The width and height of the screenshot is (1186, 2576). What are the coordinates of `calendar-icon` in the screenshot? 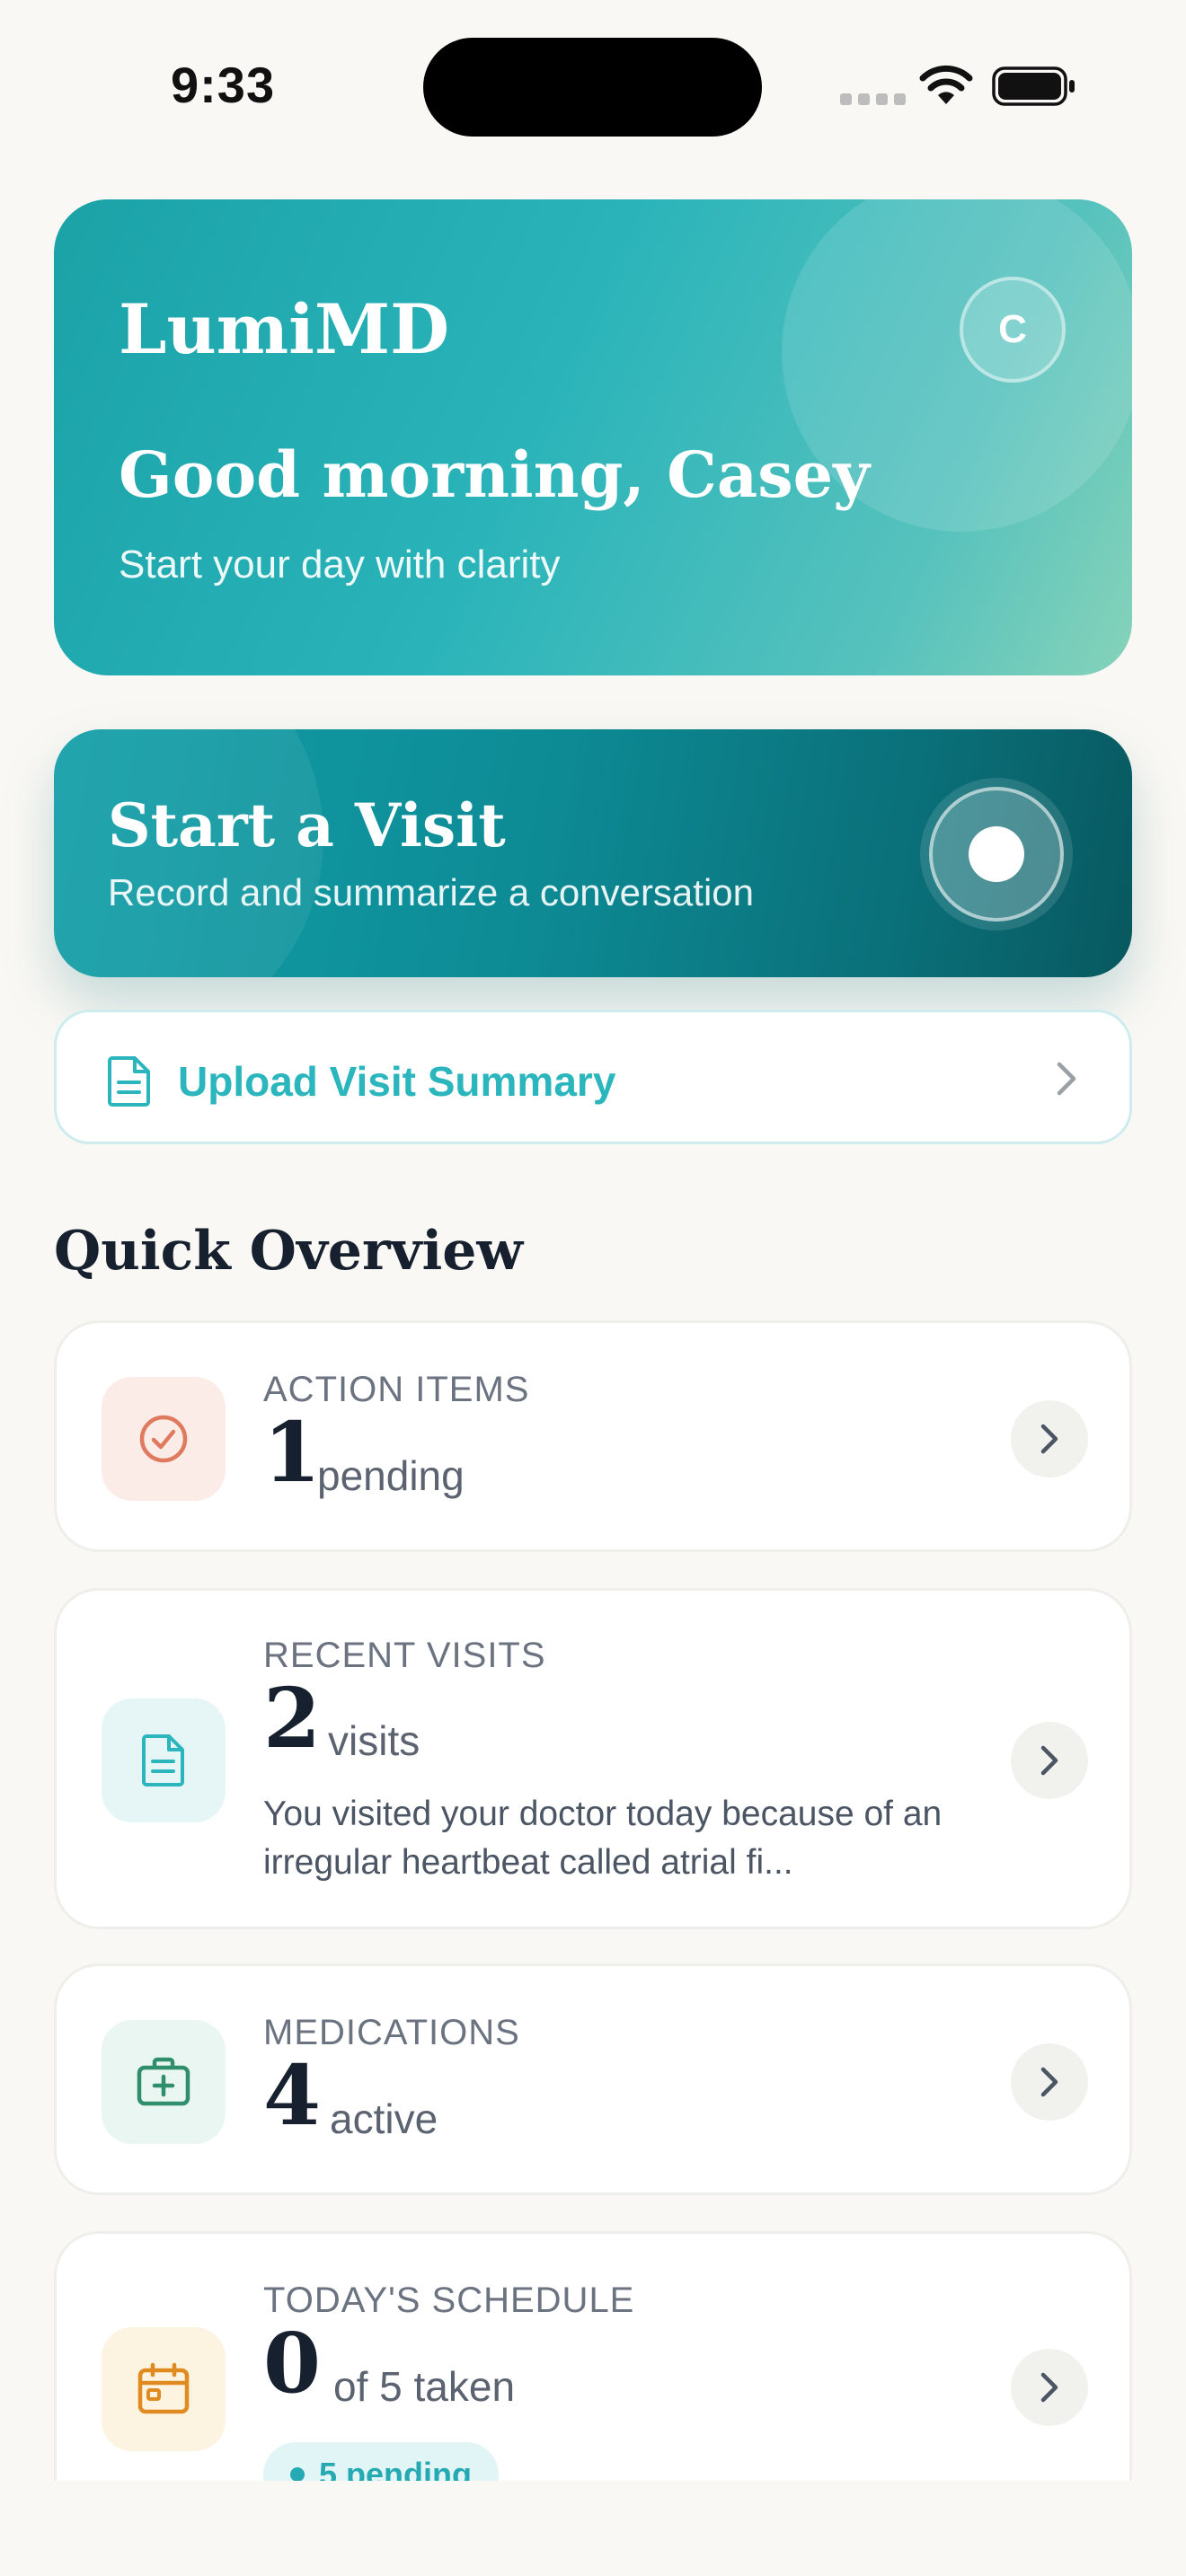 It's located at (163, 2388).